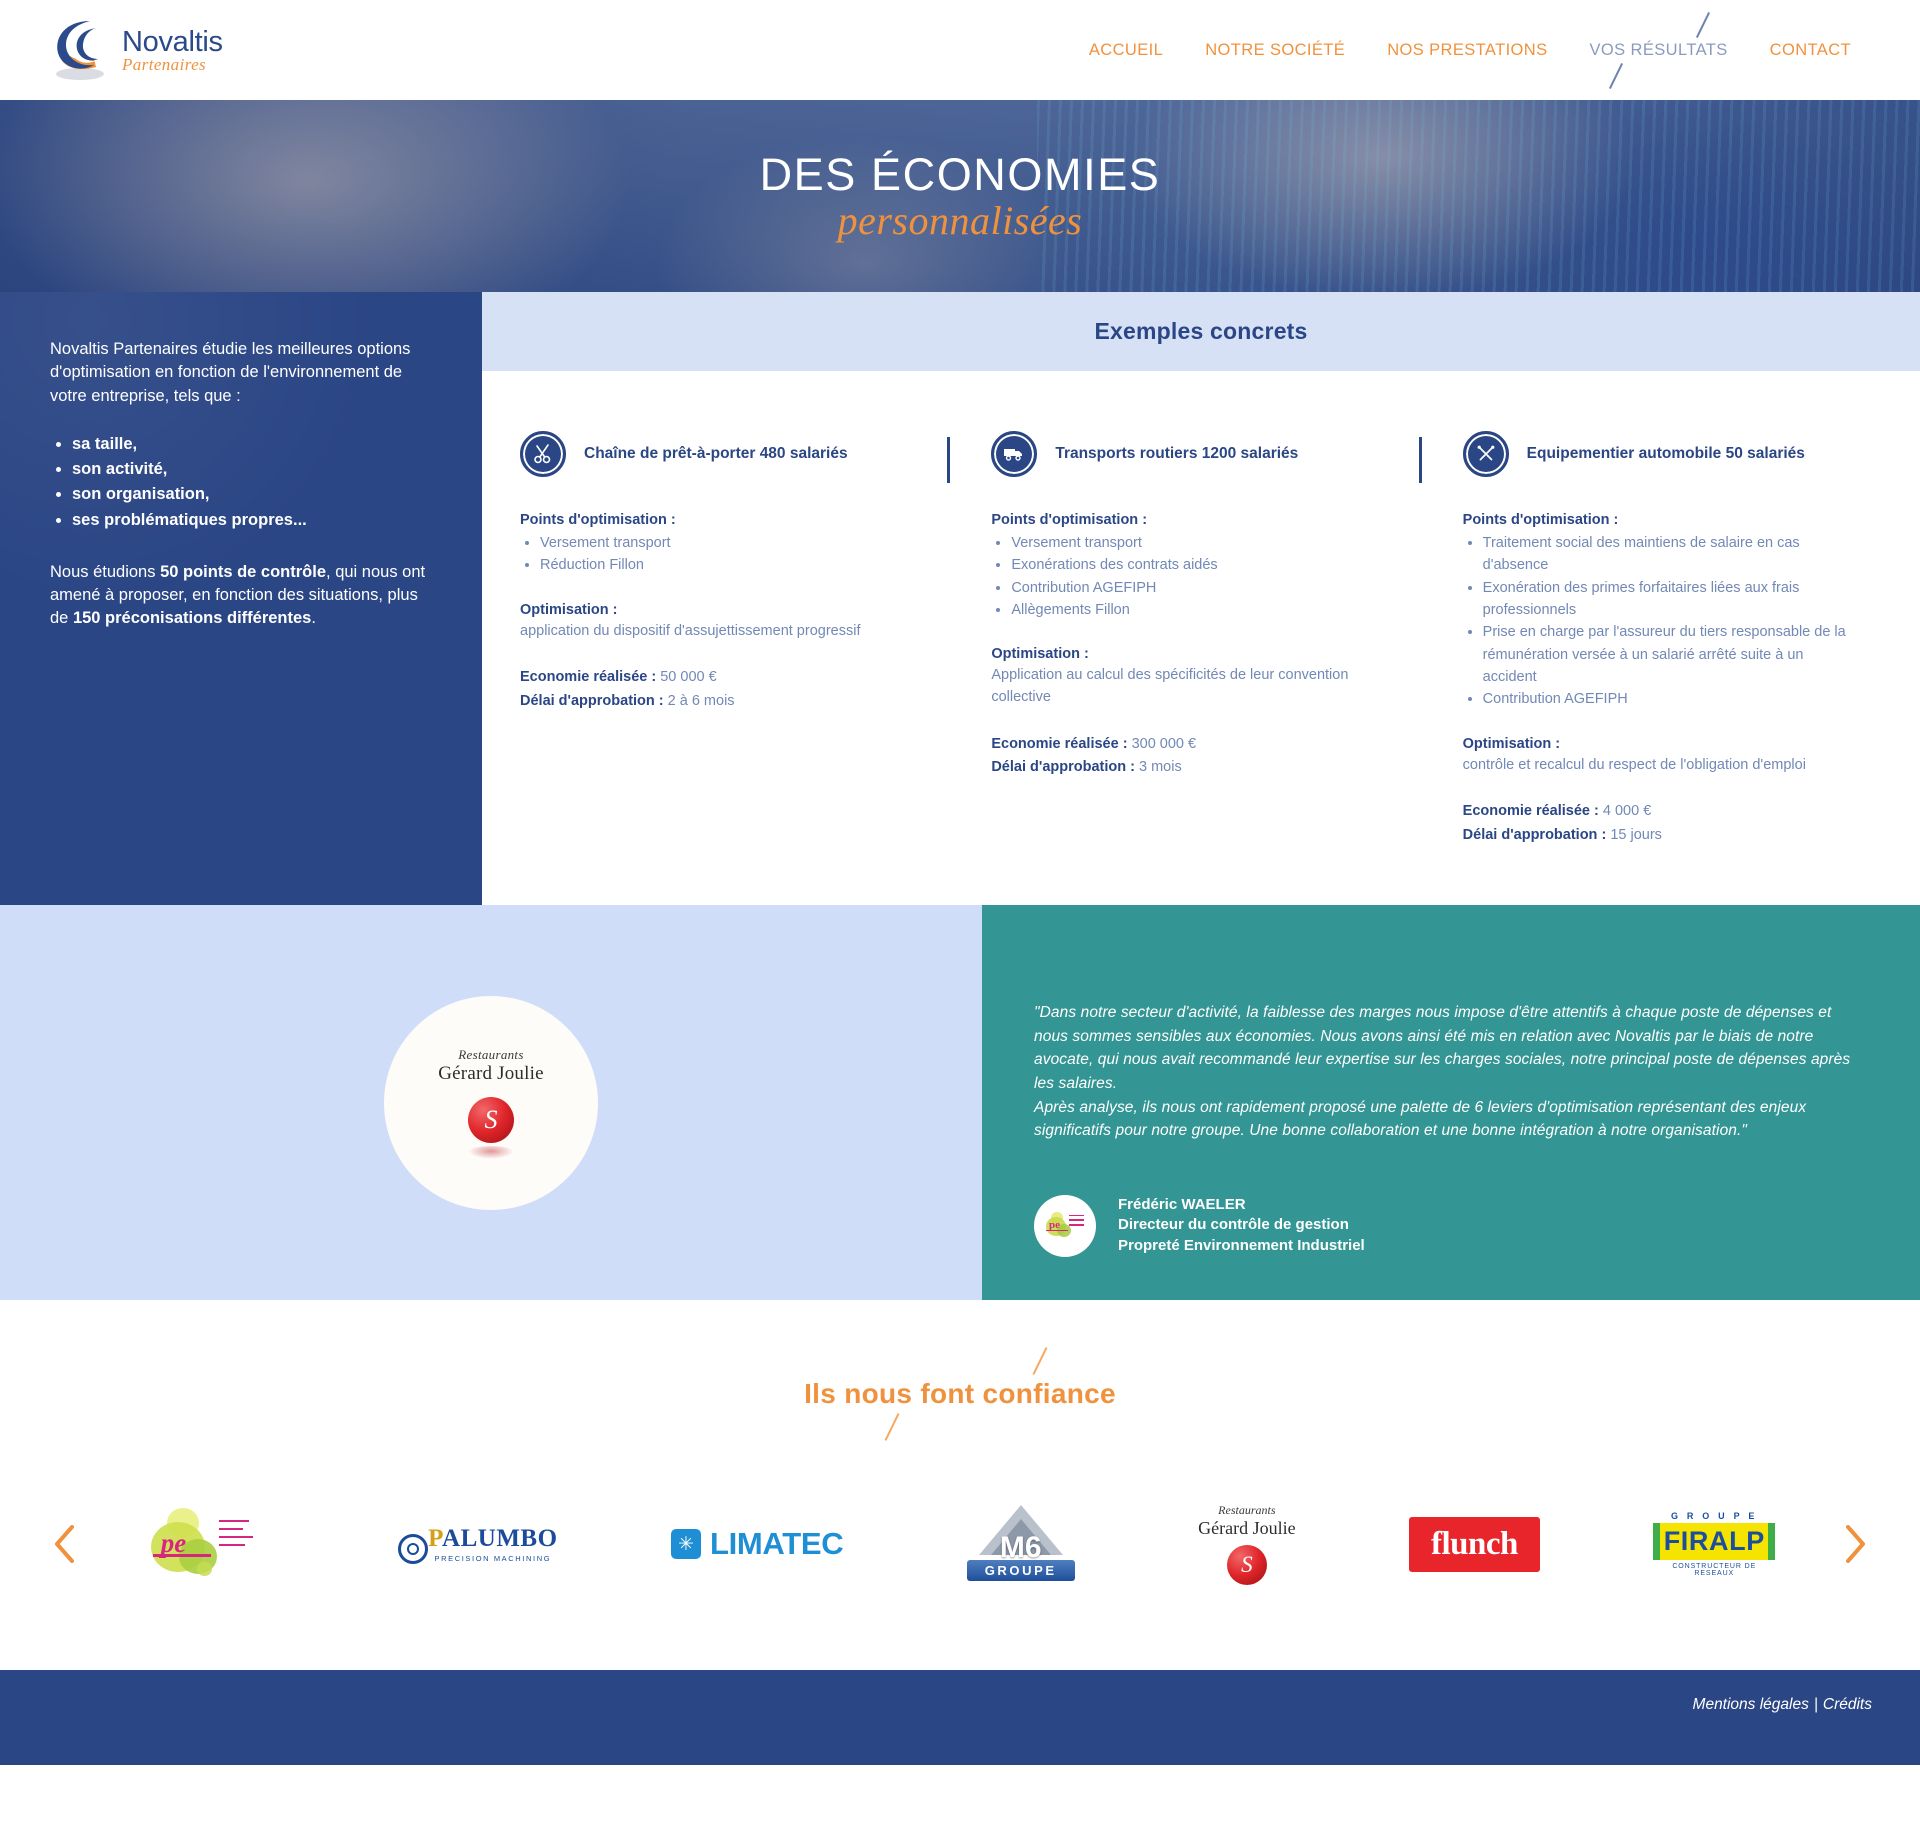 Image resolution: width=1920 pixels, height=1839 pixels. I want to click on site-footer: Mentions légales | Crédits, so click(960, 1718).